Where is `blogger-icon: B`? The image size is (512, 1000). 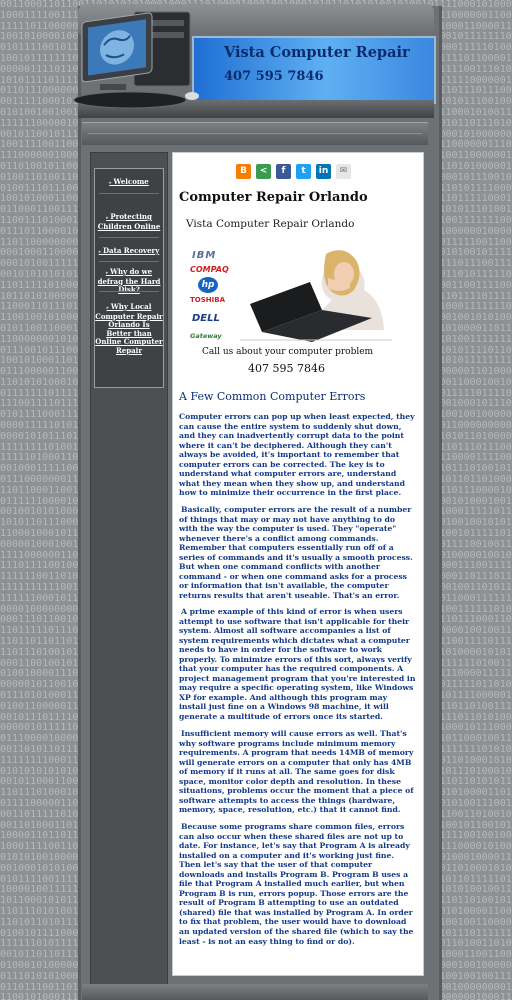 blogger-icon: B is located at coordinates (243, 171).